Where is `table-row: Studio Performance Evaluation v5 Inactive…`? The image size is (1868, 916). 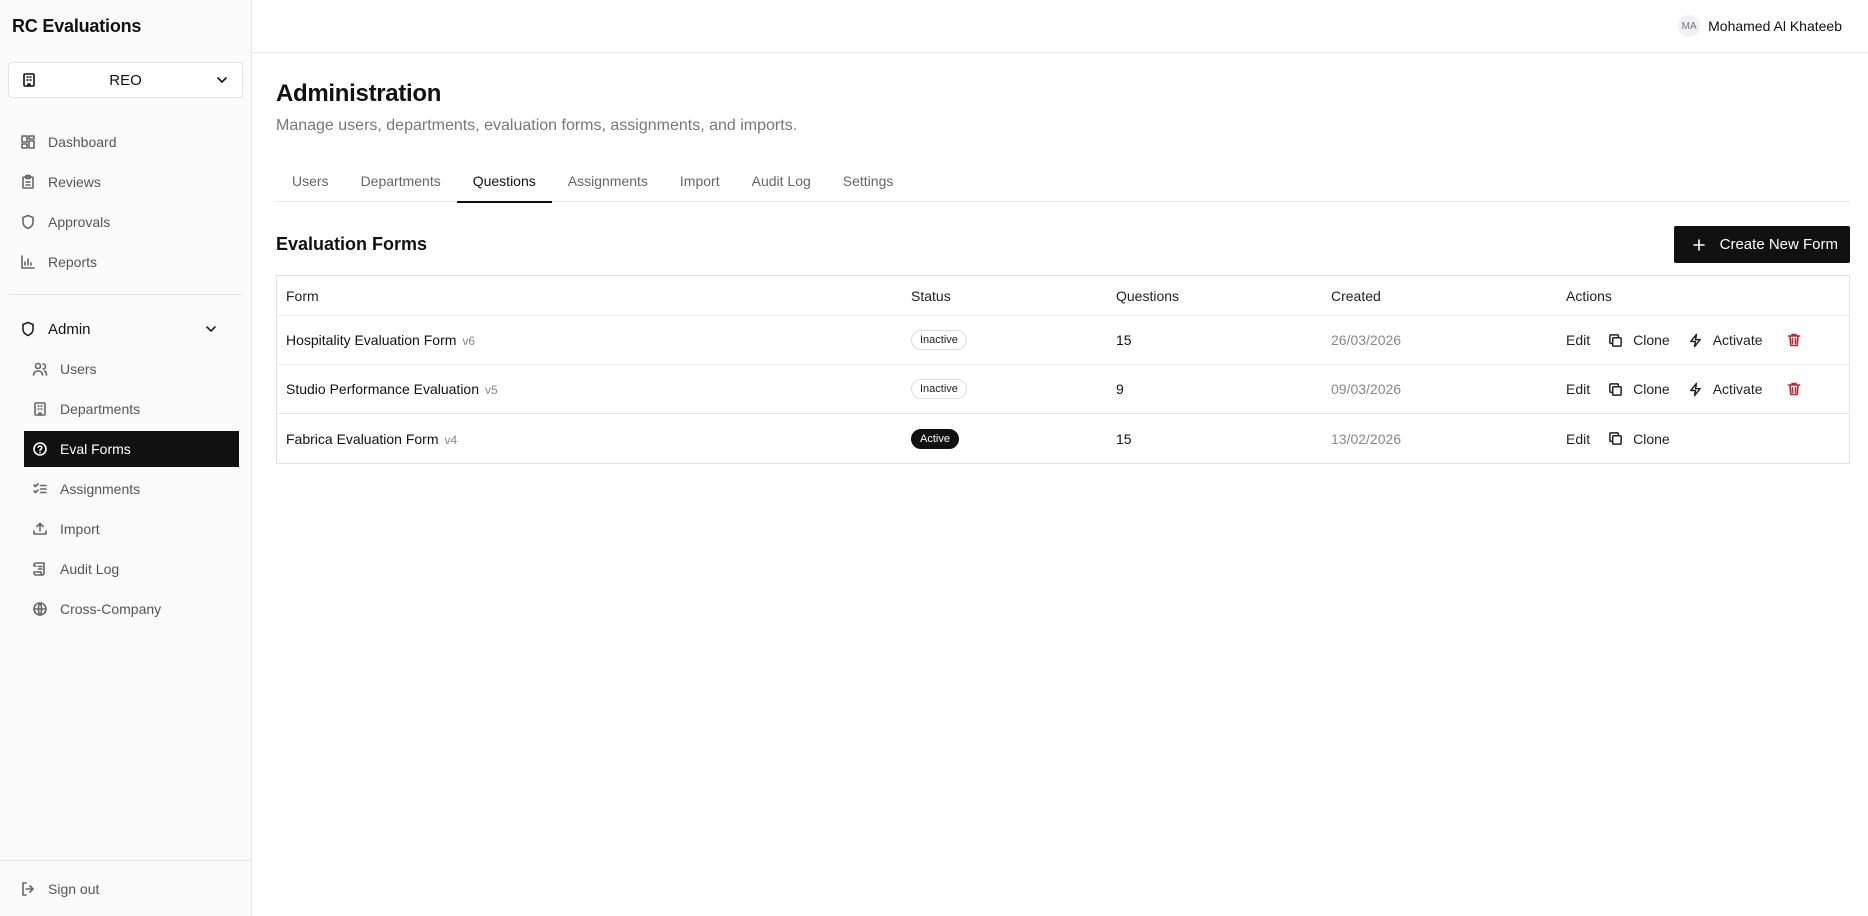 table-row: Studio Performance Evaluation v5 Inactive… is located at coordinates (1063, 389).